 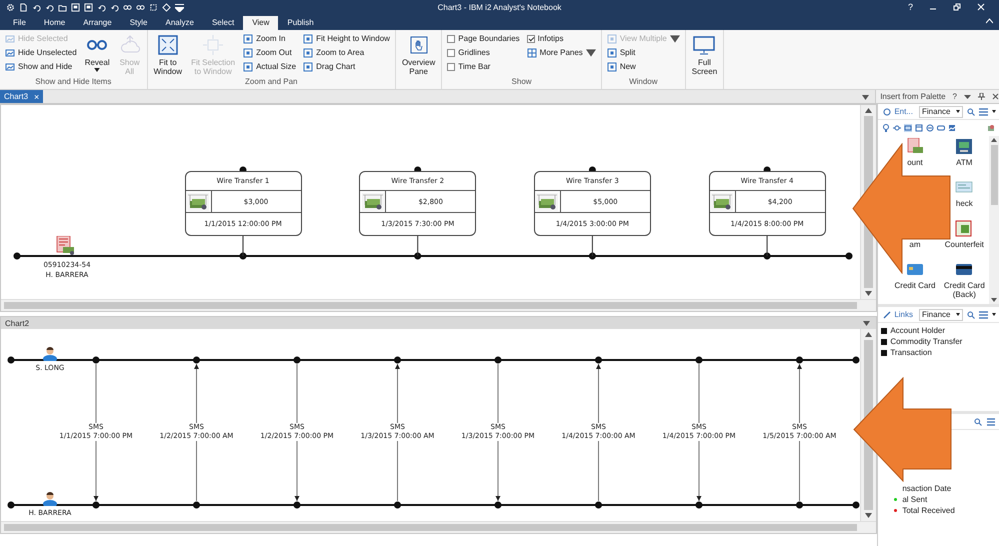 I want to click on ribbon-button: Split, so click(x=643, y=52).